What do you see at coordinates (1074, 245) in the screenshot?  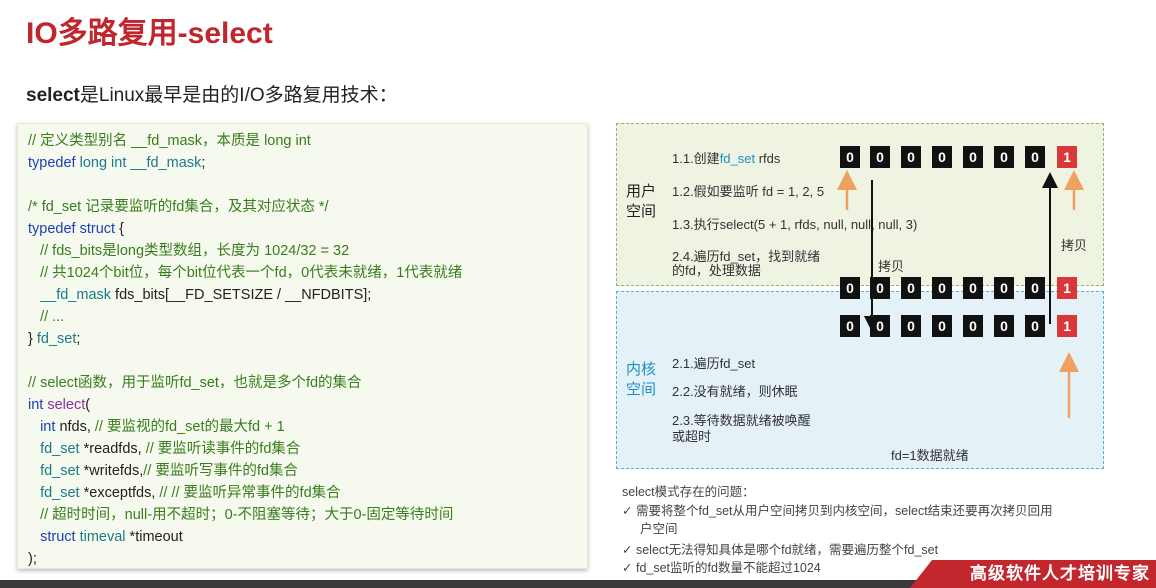 I see `copy-up-label: 拷贝` at bounding box center [1074, 245].